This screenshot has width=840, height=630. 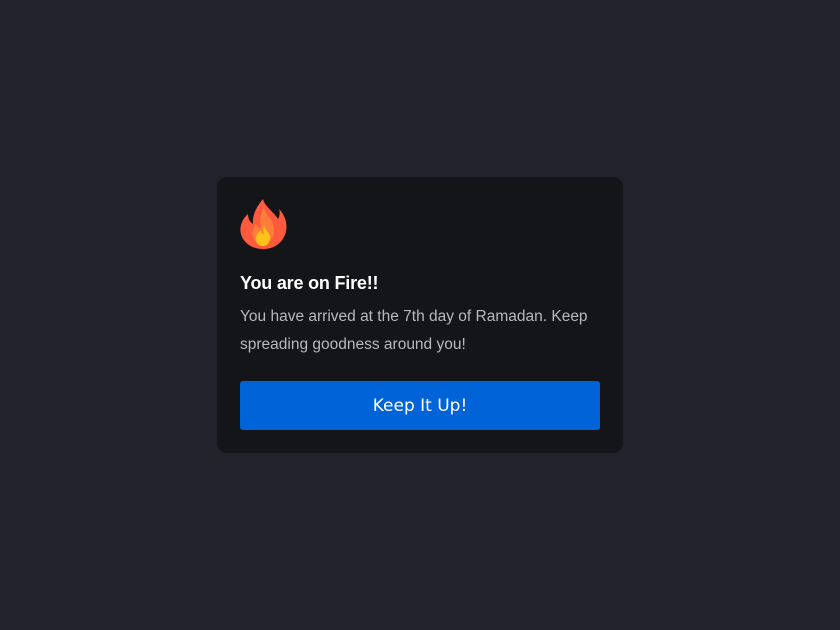 What do you see at coordinates (263, 224) in the screenshot?
I see `fire-icon` at bounding box center [263, 224].